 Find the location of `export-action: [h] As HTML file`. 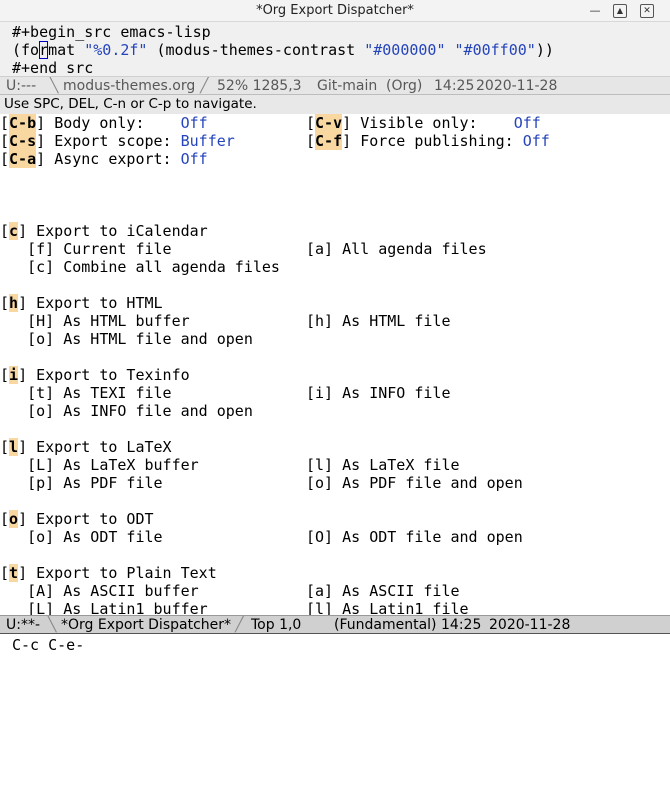

export-action: [h] As HTML file is located at coordinates (378, 321).